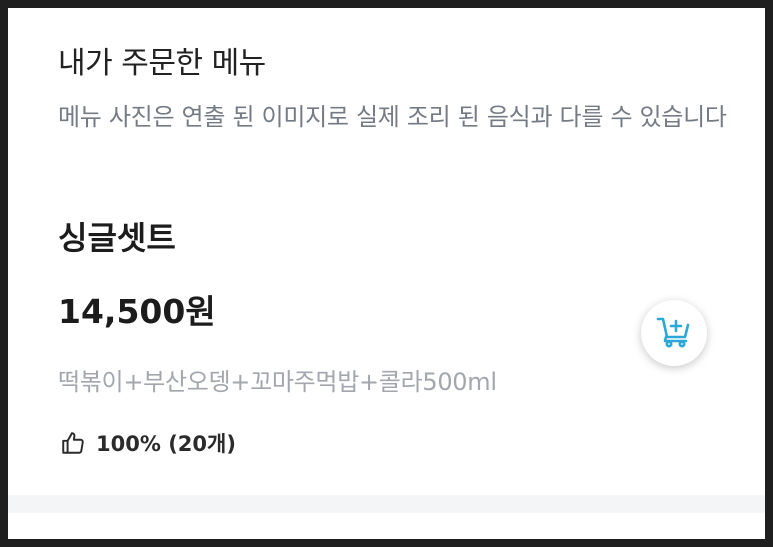  I want to click on add-to-cart-icon, so click(674, 333).